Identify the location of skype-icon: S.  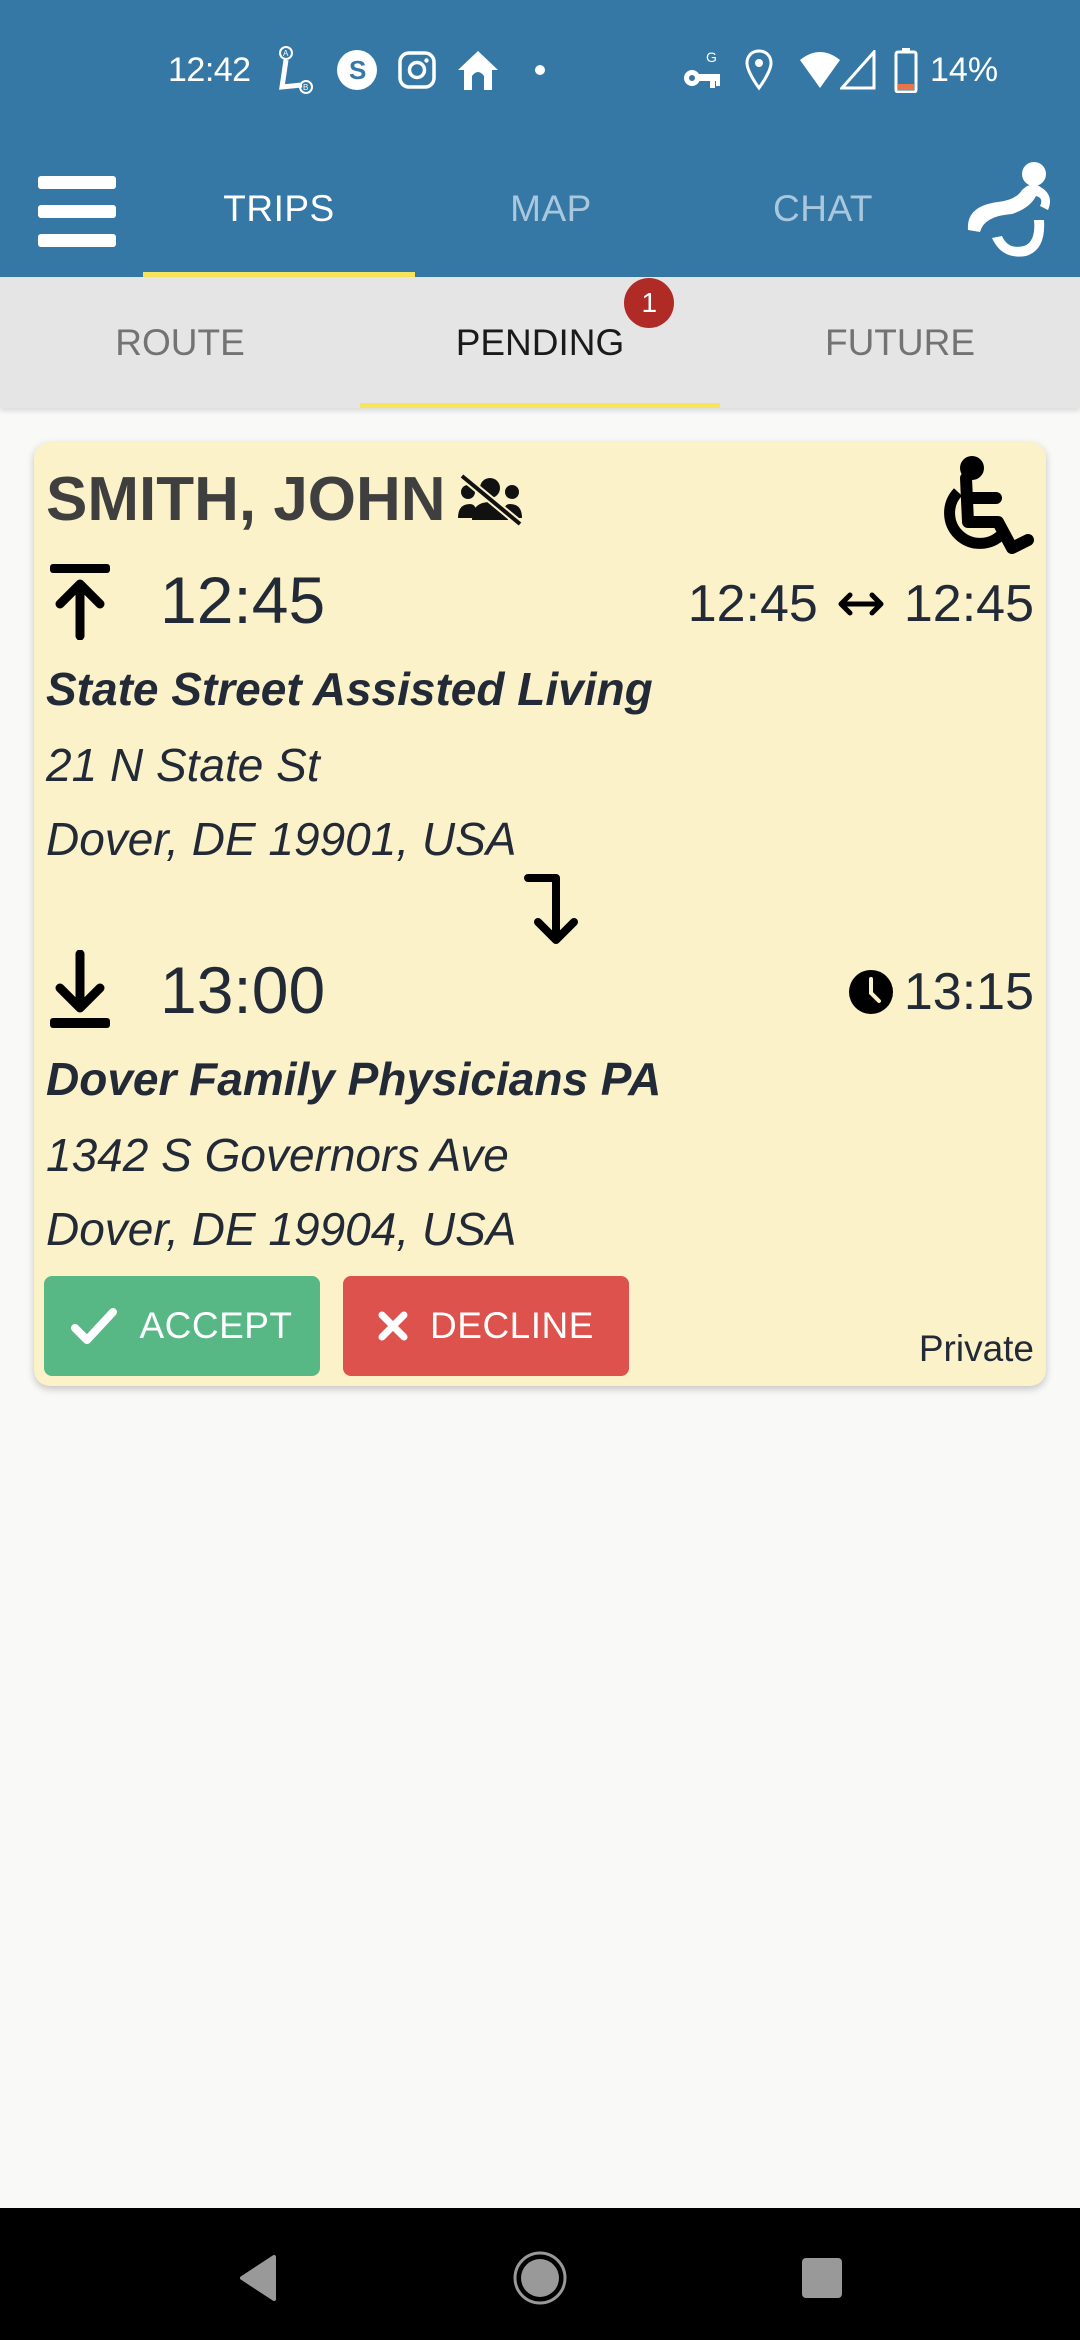
(357, 70).